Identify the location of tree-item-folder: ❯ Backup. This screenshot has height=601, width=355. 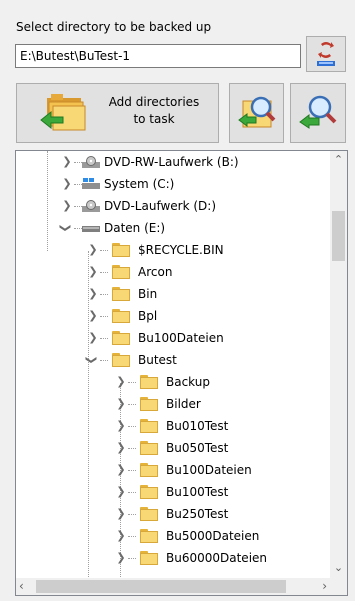
(171, 382).